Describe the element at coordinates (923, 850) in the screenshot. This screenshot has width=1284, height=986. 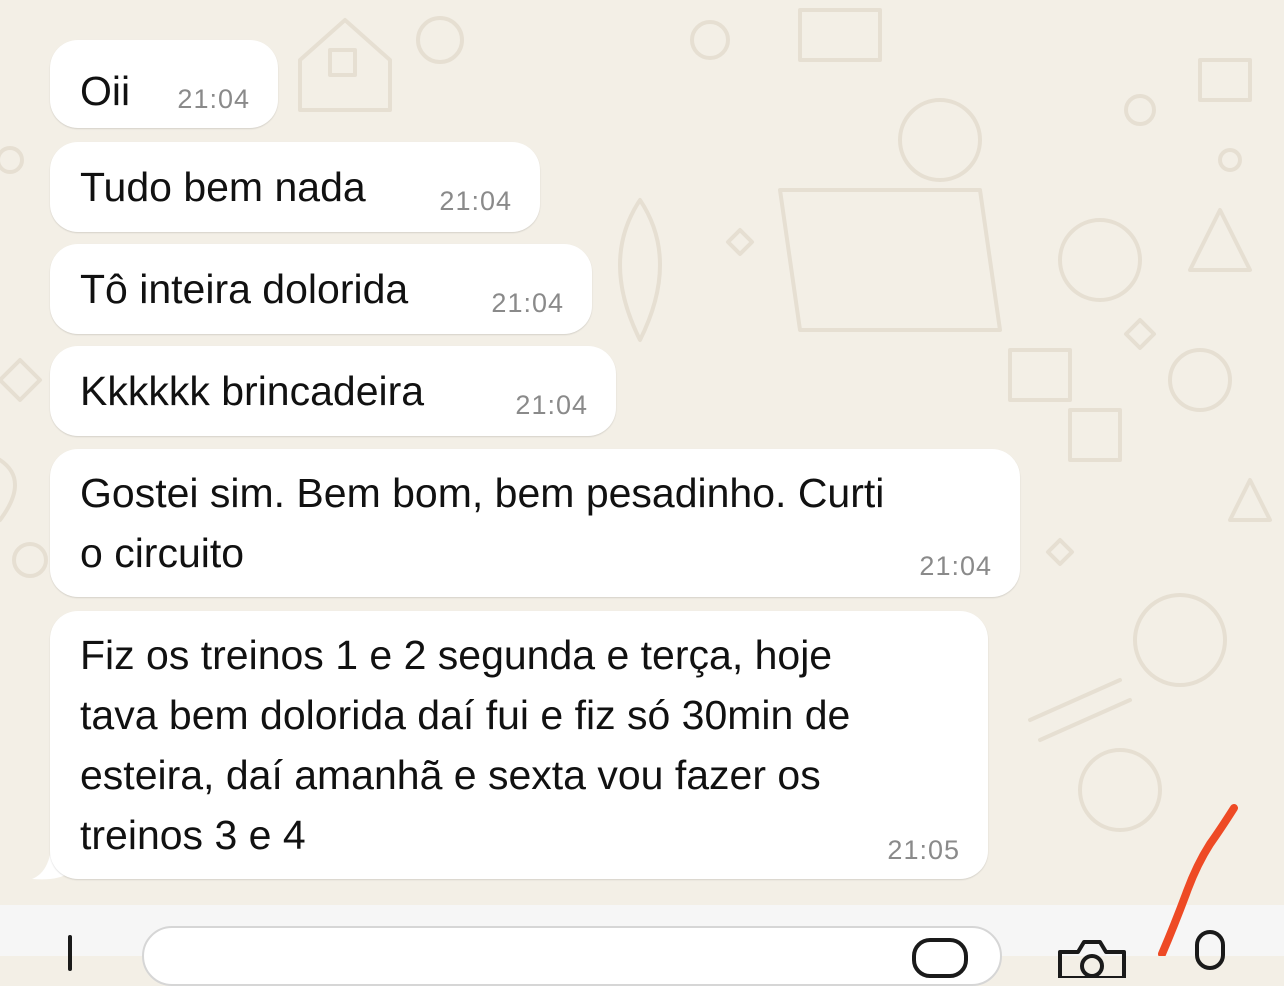
I see `message-timestamp: 21:05` at that location.